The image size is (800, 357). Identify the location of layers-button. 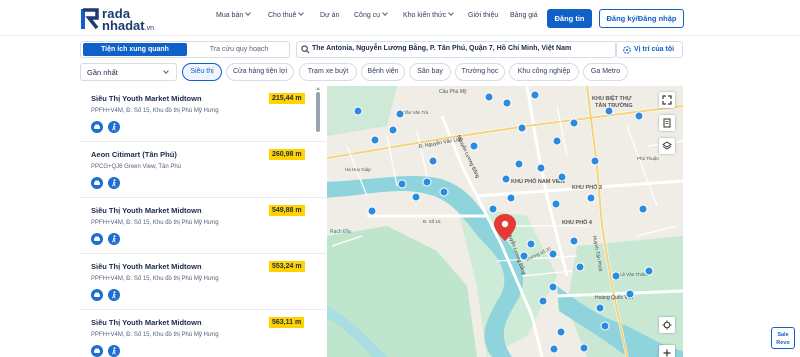
(667, 146).